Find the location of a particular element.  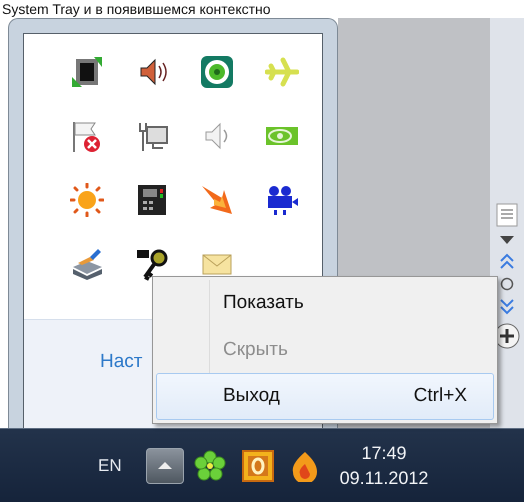

show-hidden-icons-button is located at coordinates (165, 466).